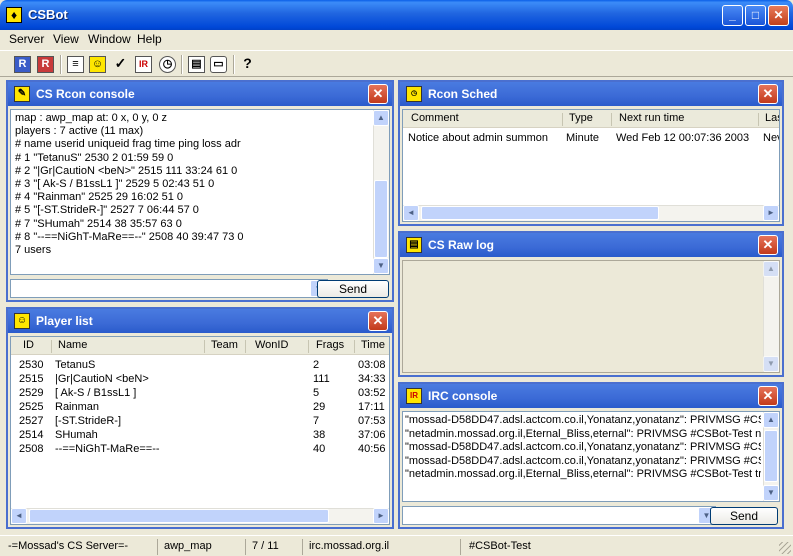 The width and height of the screenshot is (793, 556). Describe the element at coordinates (591, 245) in the screenshot. I see `raw-log-titlebar: ▤ CS Raw log ✕` at that location.